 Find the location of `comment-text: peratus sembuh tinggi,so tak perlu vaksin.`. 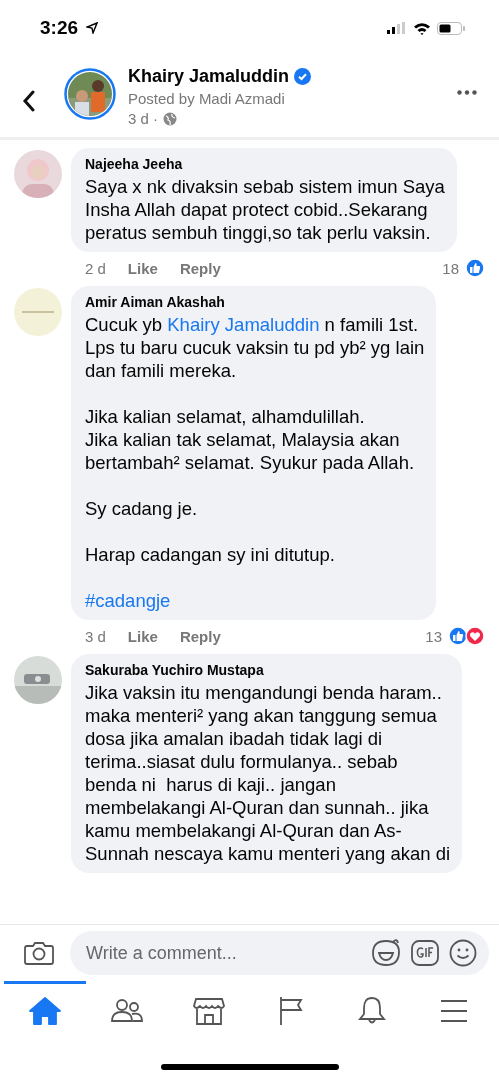

comment-text: peratus sembuh tinggi,so tak perlu vaksin. is located at coordinates (258, 232).